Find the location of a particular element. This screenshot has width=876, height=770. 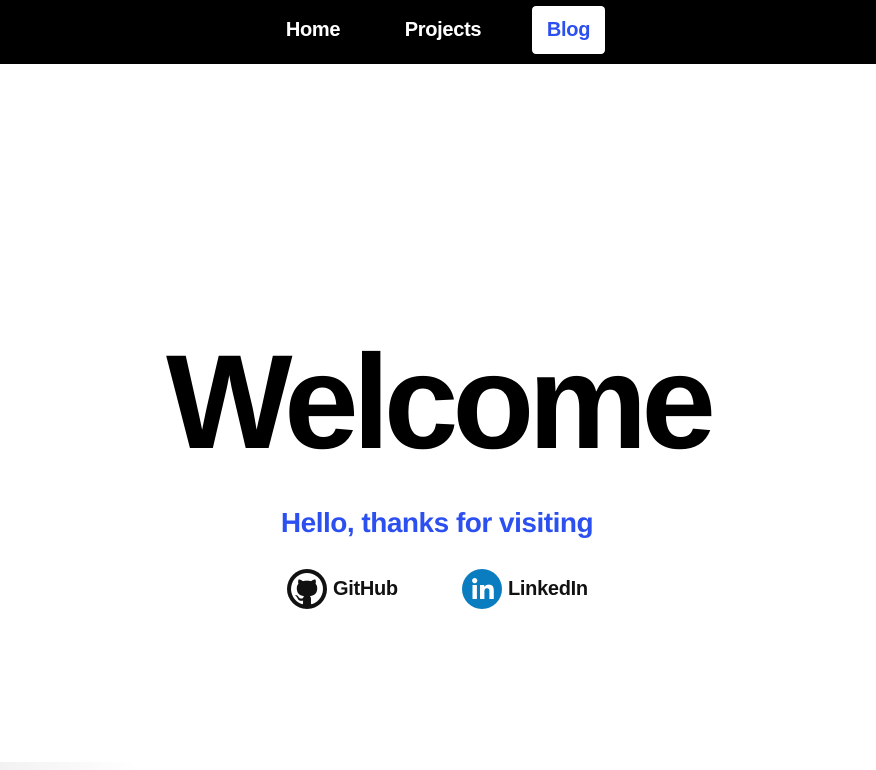

linkedin-link: LinkedIn is located at coordinates (525, 589).